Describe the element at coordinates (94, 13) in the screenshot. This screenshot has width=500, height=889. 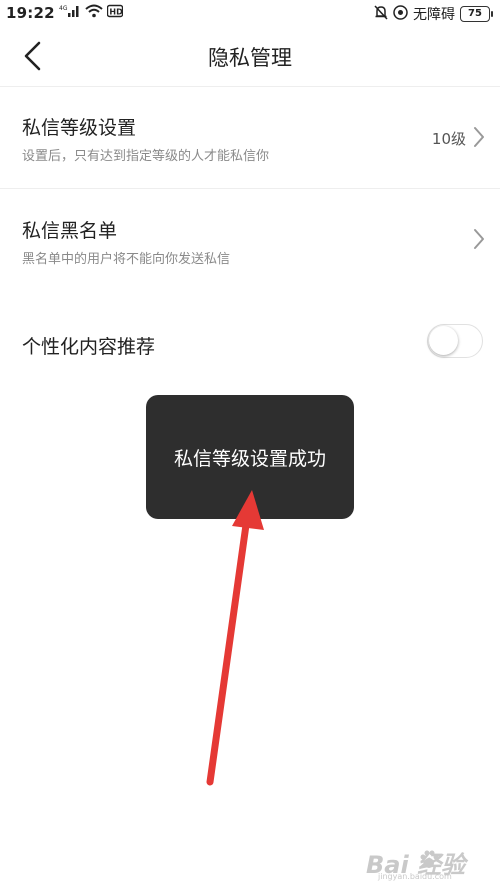
I see `wifi-icon` at that location.